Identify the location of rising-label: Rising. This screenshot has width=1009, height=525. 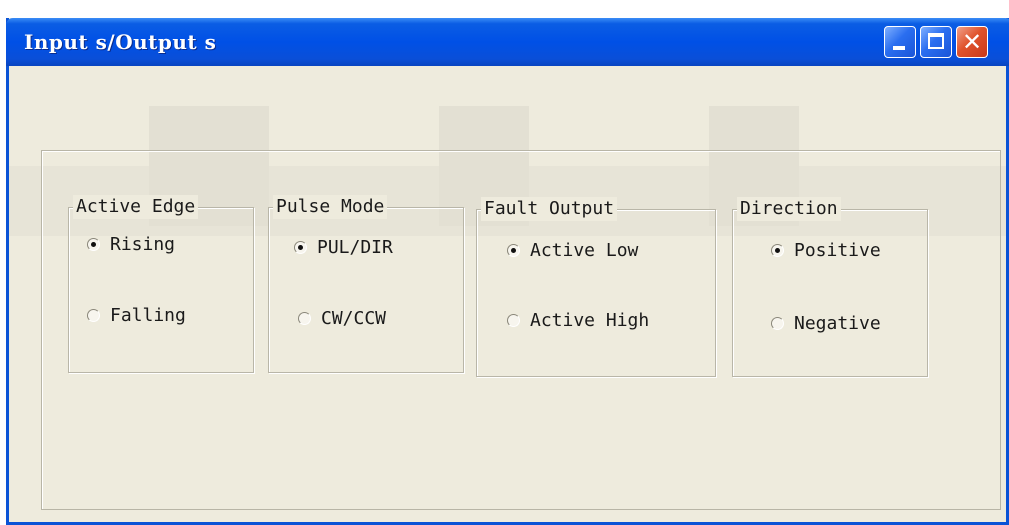
(142, 244).